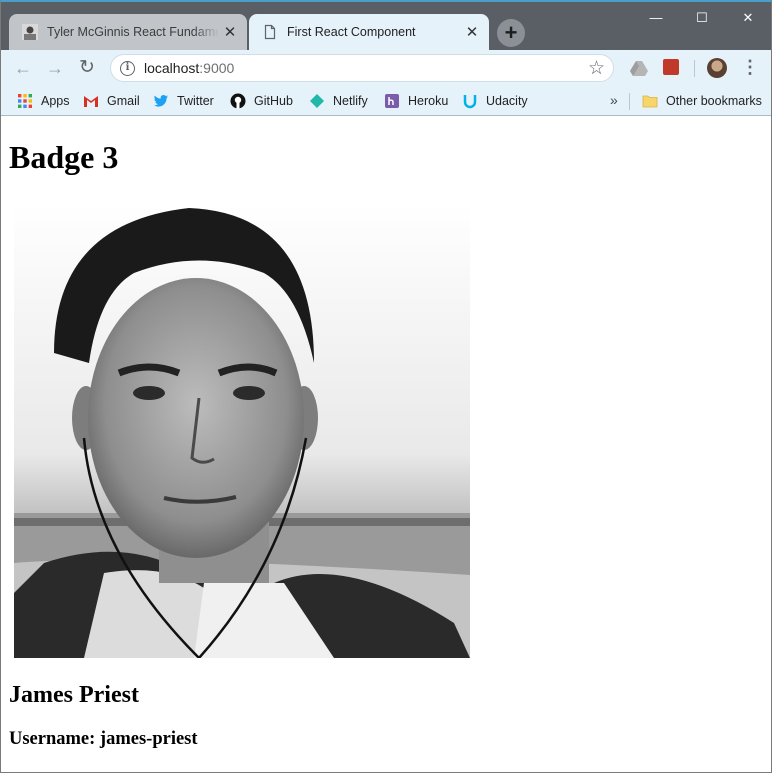  Describe the element at coordinates (91, 101) in the screenshot. I see `gmail-icon` at that location.